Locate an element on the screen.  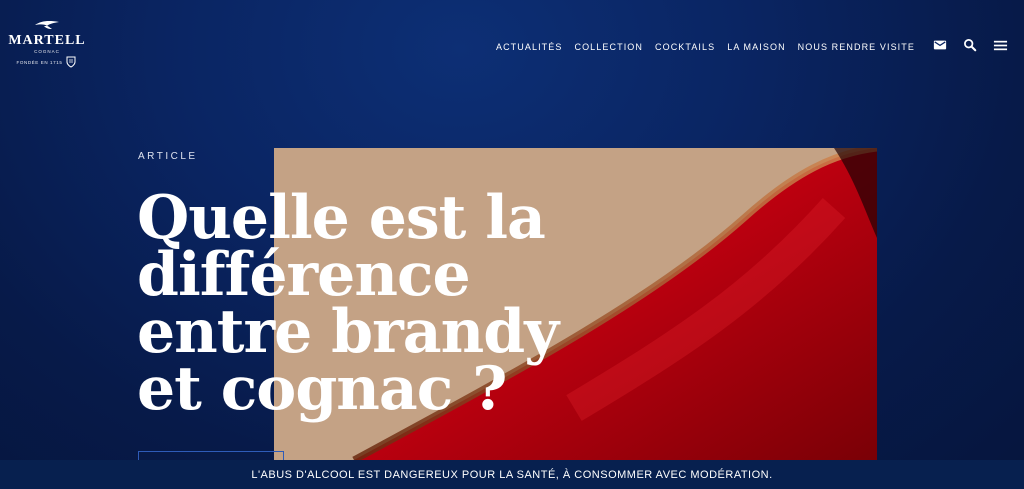
martell-logo: MARTELL COGNAC FONDÉE EN 1715 is located at coordinates (47, 48).